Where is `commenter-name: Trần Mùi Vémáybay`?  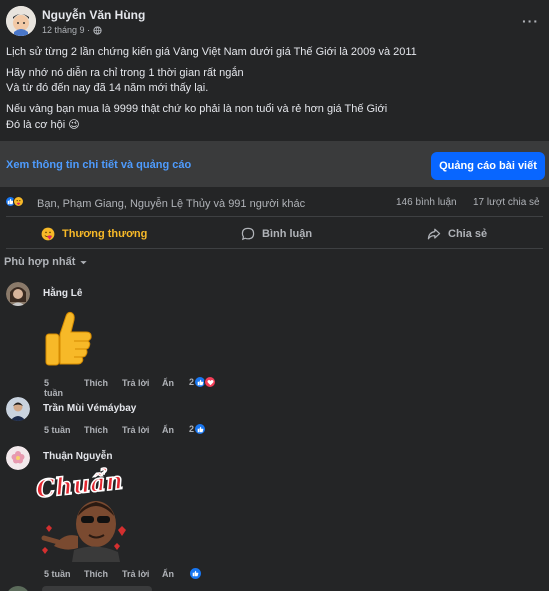 commenter-name: Trần Mùi Vémáybay is located at coordinates (89, 408).